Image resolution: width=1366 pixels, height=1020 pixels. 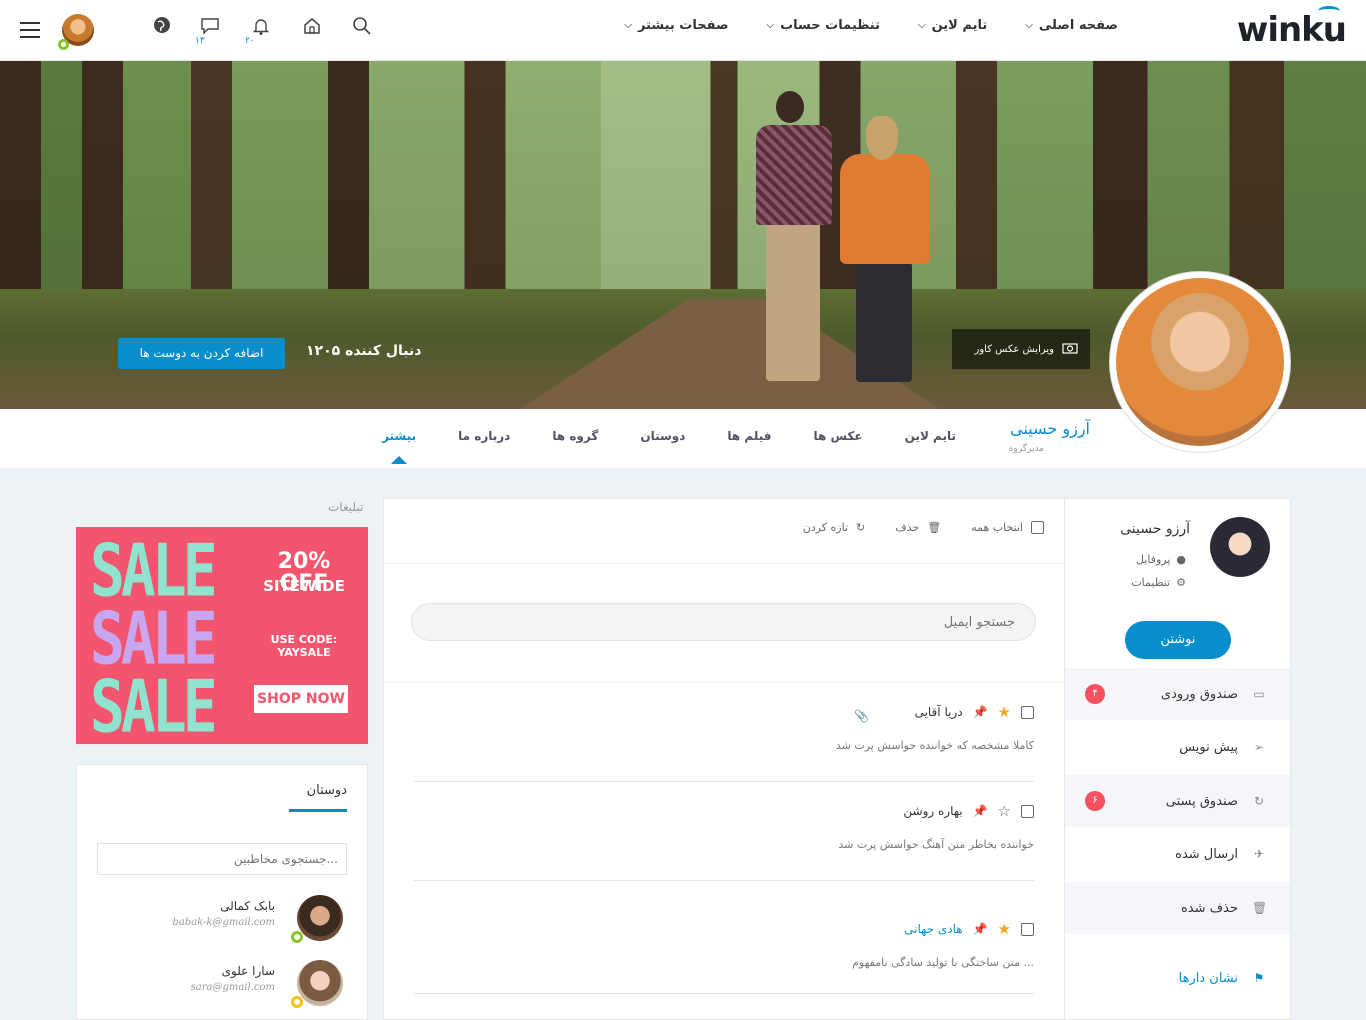 I want to click on friend-item: بابک کمالی babak-k@gmail.com, so click(x=218, y=920).